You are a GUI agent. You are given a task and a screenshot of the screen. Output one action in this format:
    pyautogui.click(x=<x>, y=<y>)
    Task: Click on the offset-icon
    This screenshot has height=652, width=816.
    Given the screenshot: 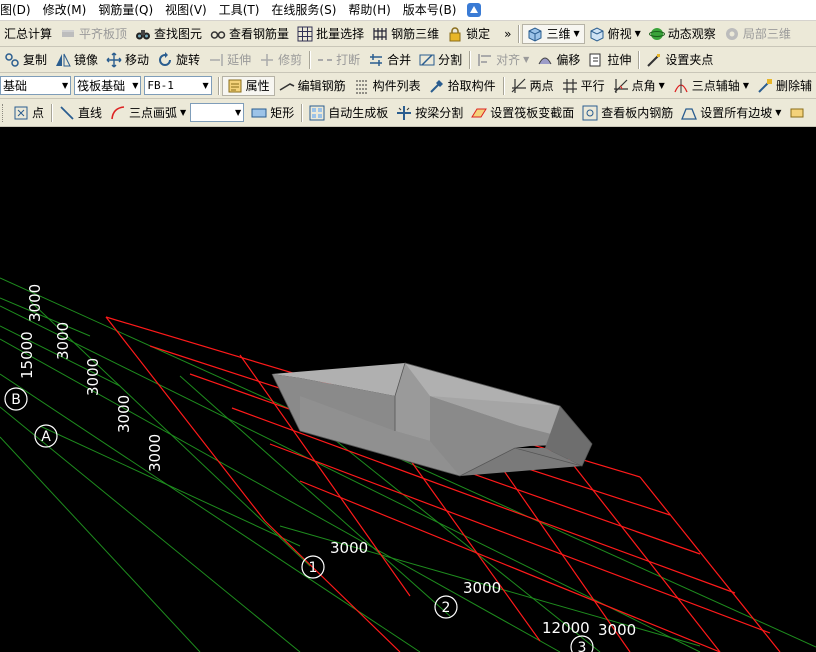 What is the action you would take?
    pyautogui.click(x=545, y=60)
    